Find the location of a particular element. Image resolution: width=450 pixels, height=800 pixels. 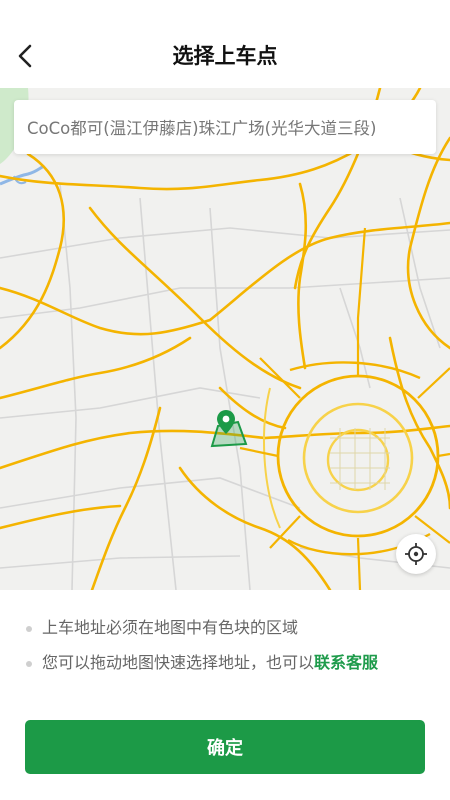

search-input: CoCo都可(温江伊藤店)珠江广场(光华大道三段) is located at coordinates (225, 127).